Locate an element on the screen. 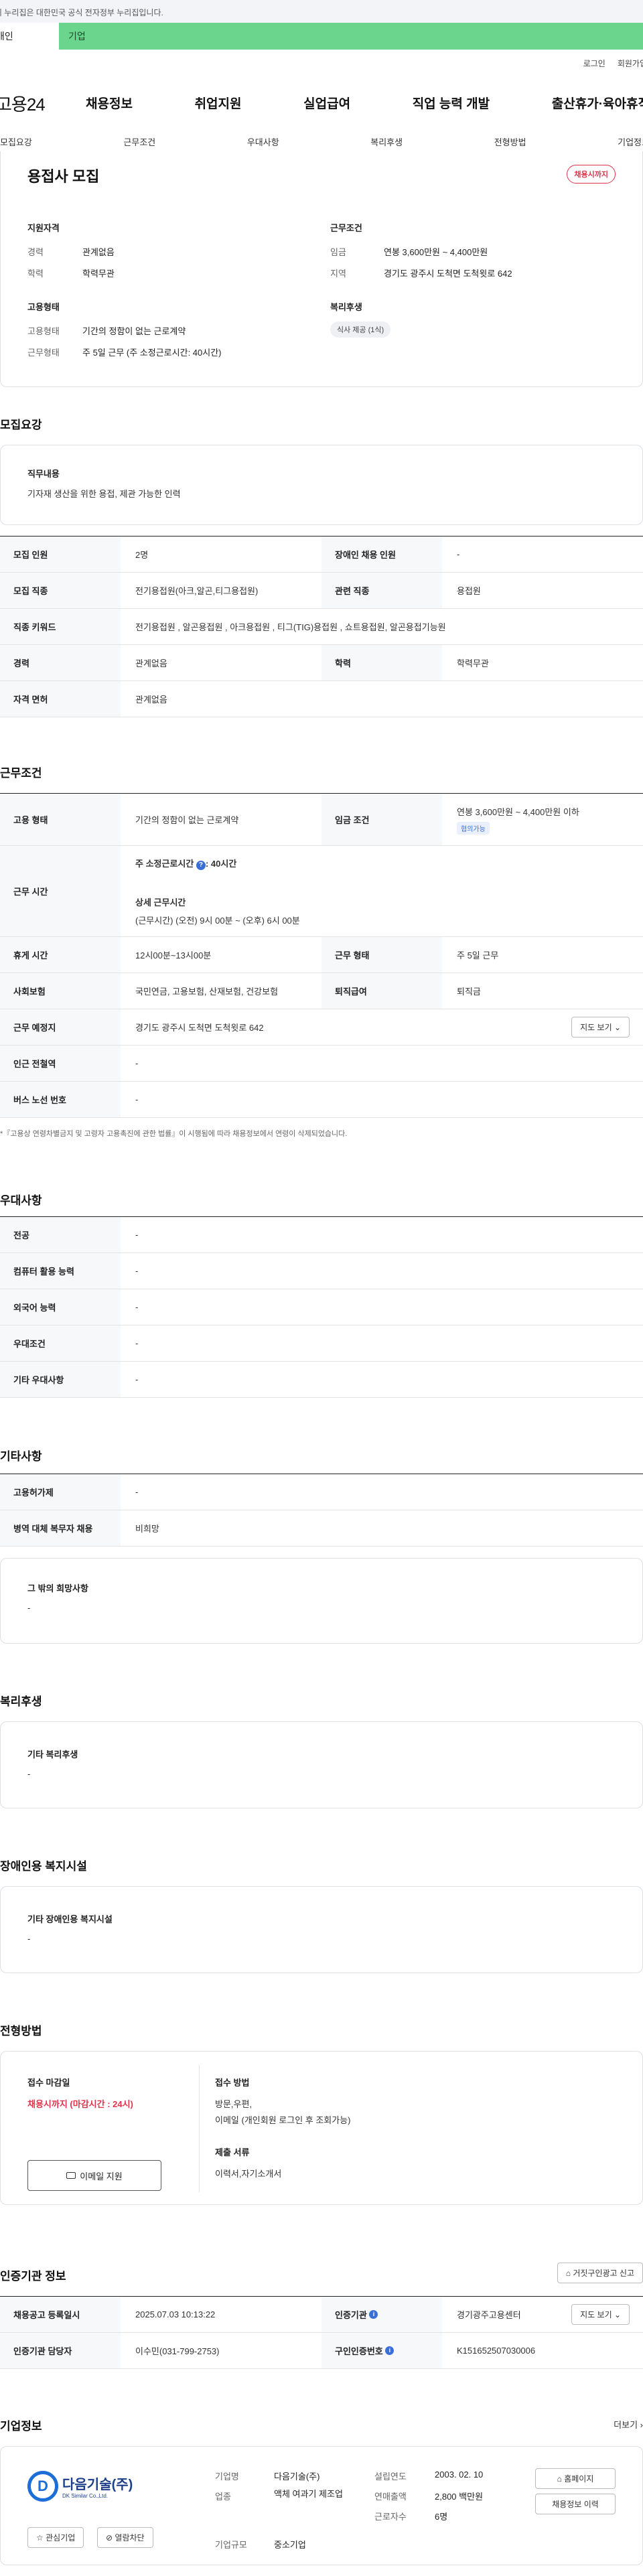 The image size is (643, 2576). table-row: 외국어 능력 - is located at coordinates (321, 1307).